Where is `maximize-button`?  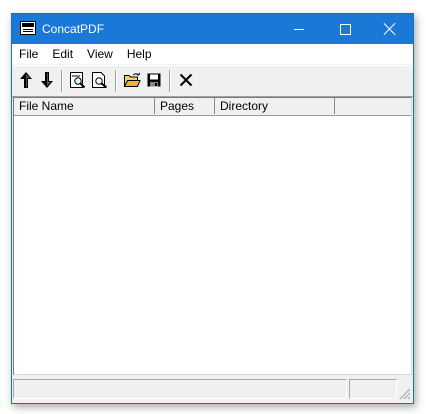
maximize-button is located at coordinates (345, 29).